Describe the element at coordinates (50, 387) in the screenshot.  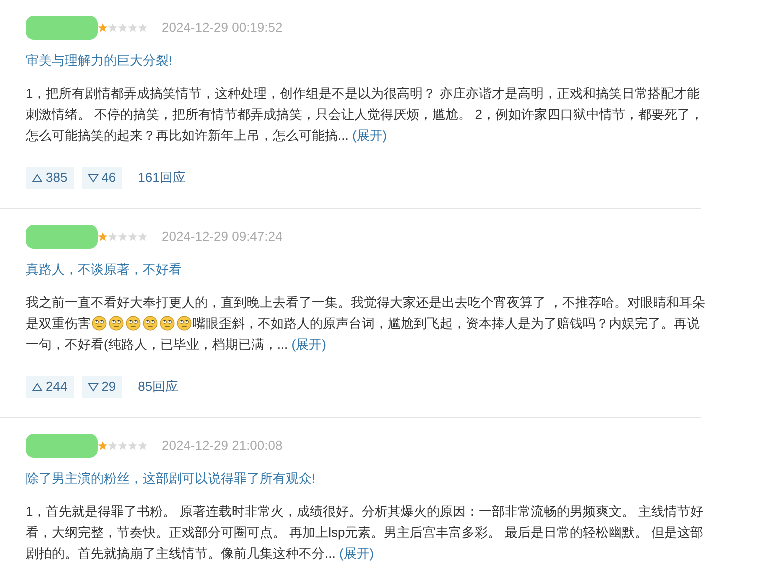
I see `upvote-button: 244` at that location.